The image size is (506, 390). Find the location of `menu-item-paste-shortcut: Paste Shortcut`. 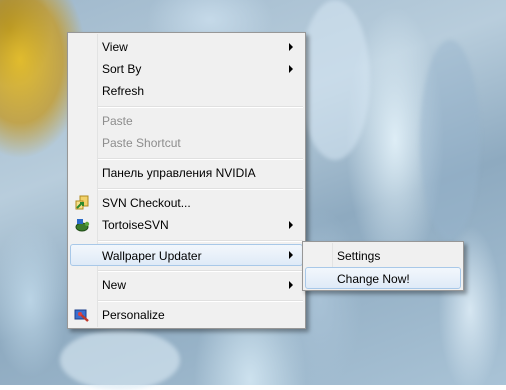

menu-item-paste-shortcut: Paste Shortcut is located at coordinates (186, 143).